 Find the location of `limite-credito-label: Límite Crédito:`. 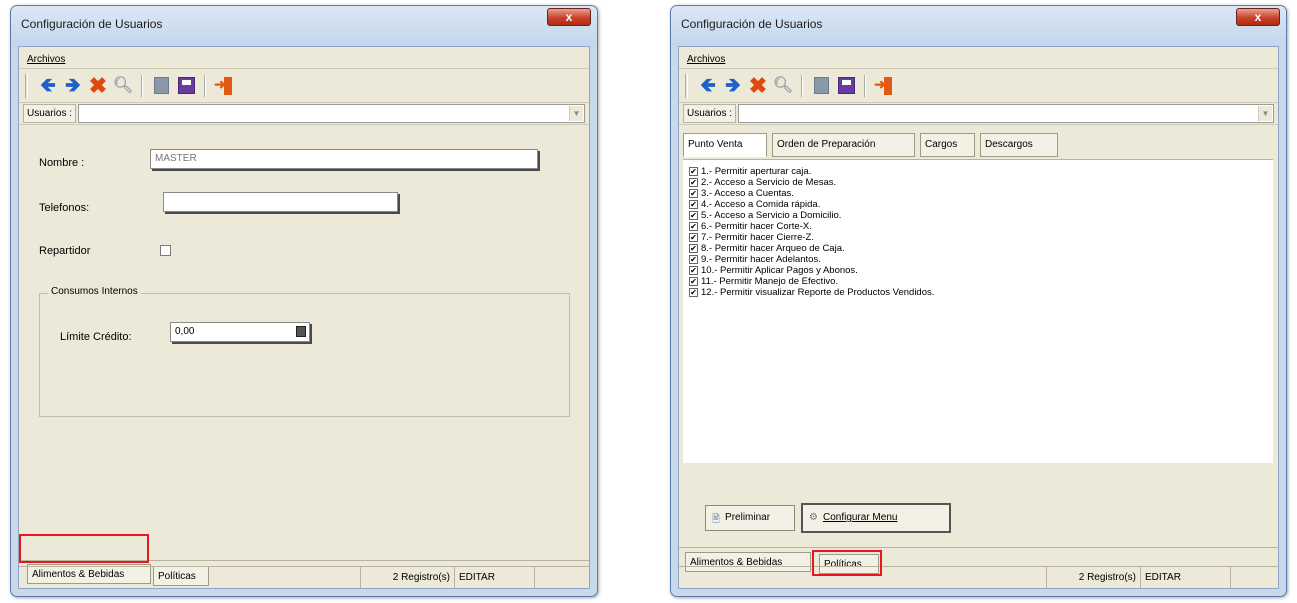

limite-credito-label: Límite Crédito: is located at coordinates (96, 337).